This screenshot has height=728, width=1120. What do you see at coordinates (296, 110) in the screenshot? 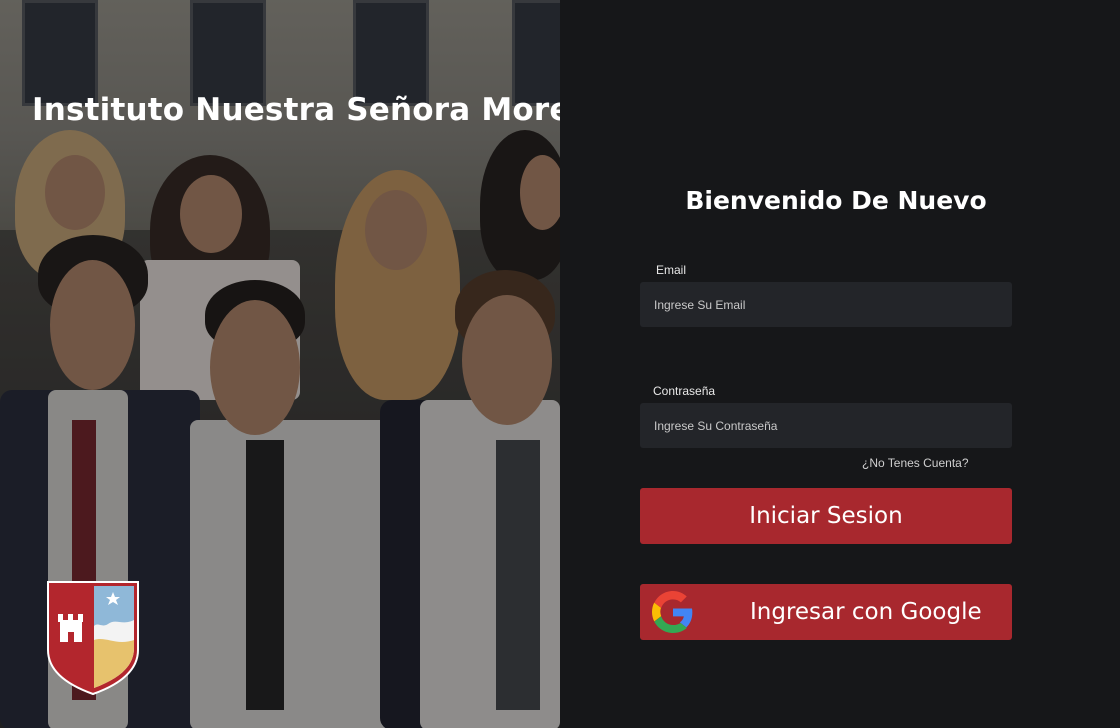
I see `school-name: Instituto Nuestra Señora Moreira` at bounding box center [296, 110].